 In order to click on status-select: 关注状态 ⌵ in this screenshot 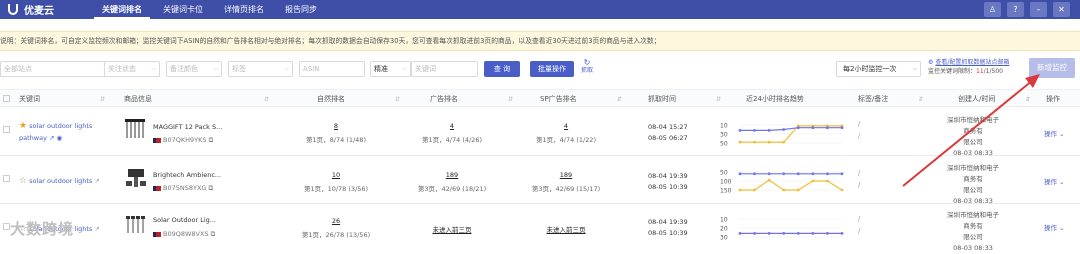, I will do `click(132, 69)`.